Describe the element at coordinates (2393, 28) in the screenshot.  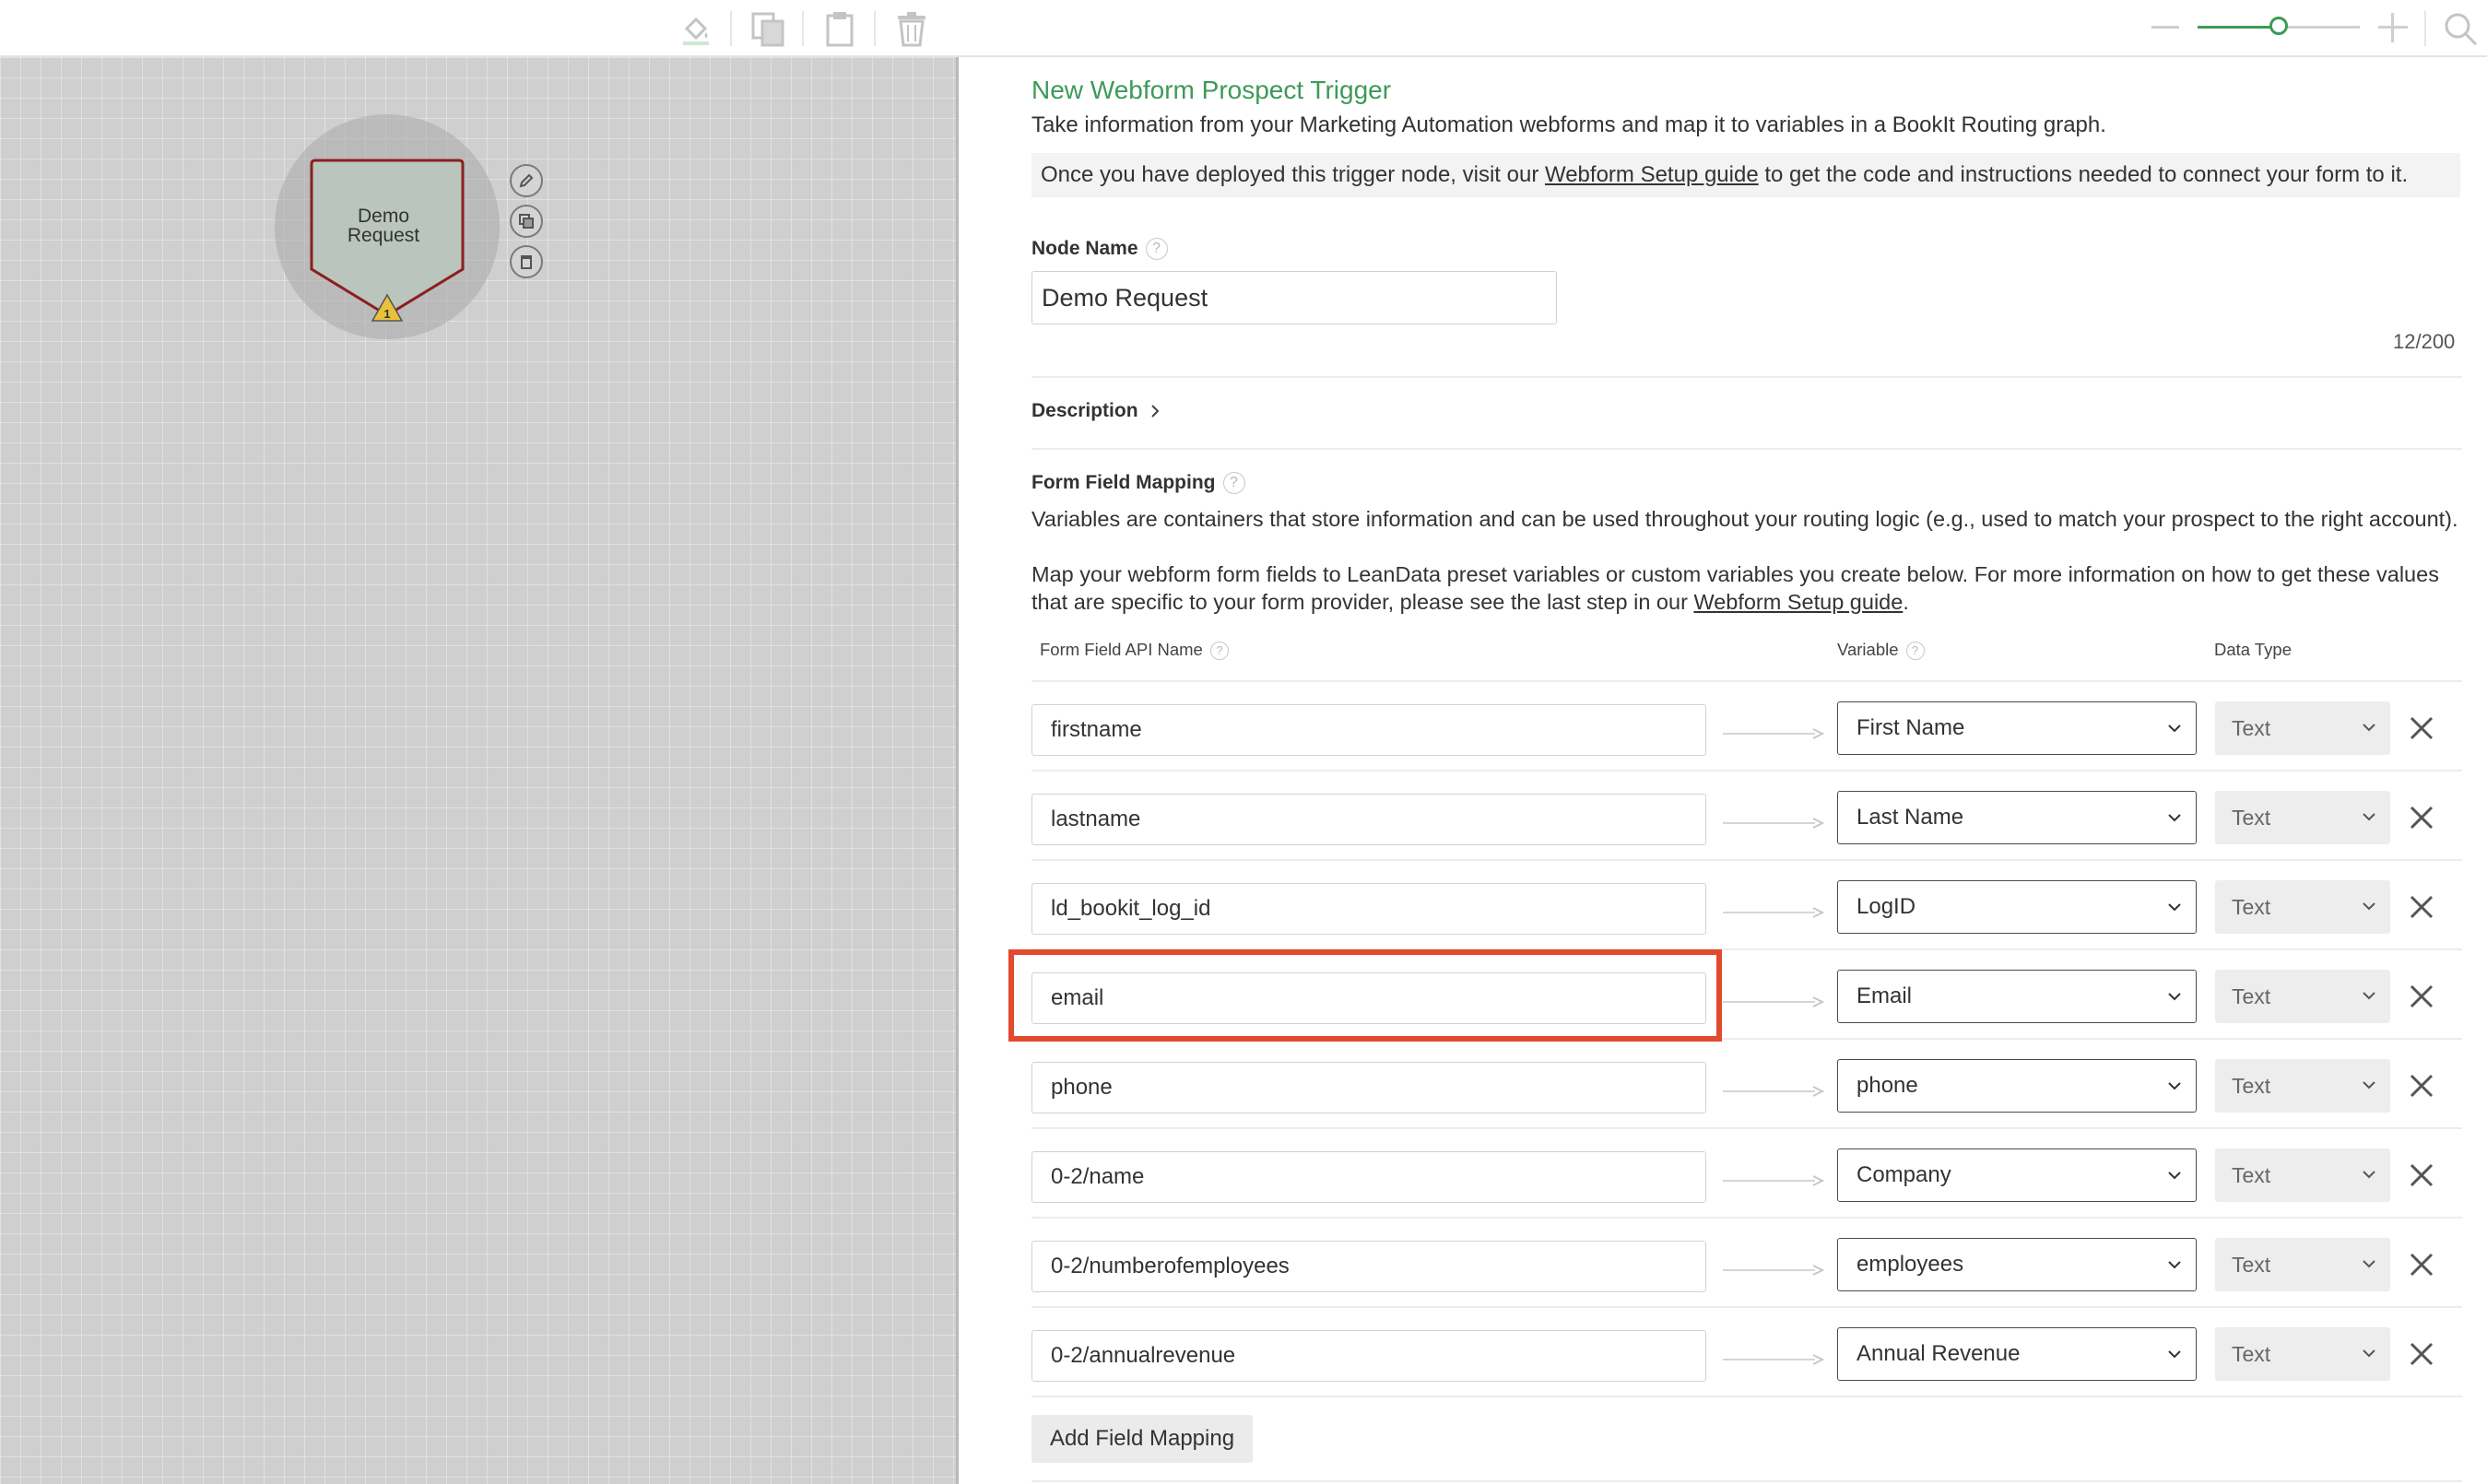
I see `zoom-in-icon` at that location.